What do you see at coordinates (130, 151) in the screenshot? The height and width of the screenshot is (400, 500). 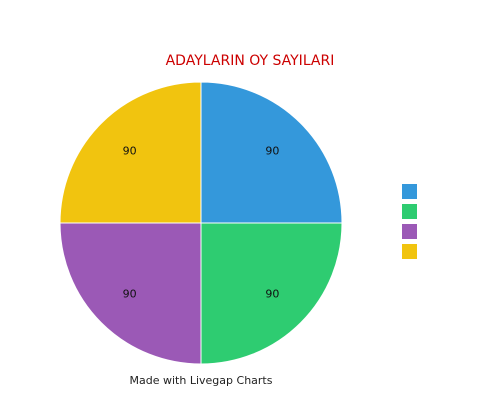 I see `slice-value-label-4: 90` at bounding box center [130, 151].